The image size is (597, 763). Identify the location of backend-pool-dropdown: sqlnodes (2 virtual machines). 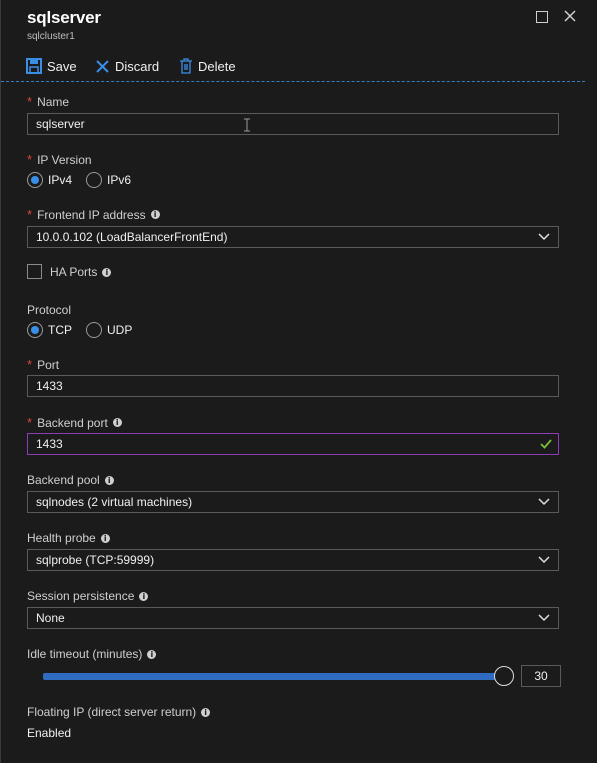
(293, 502).